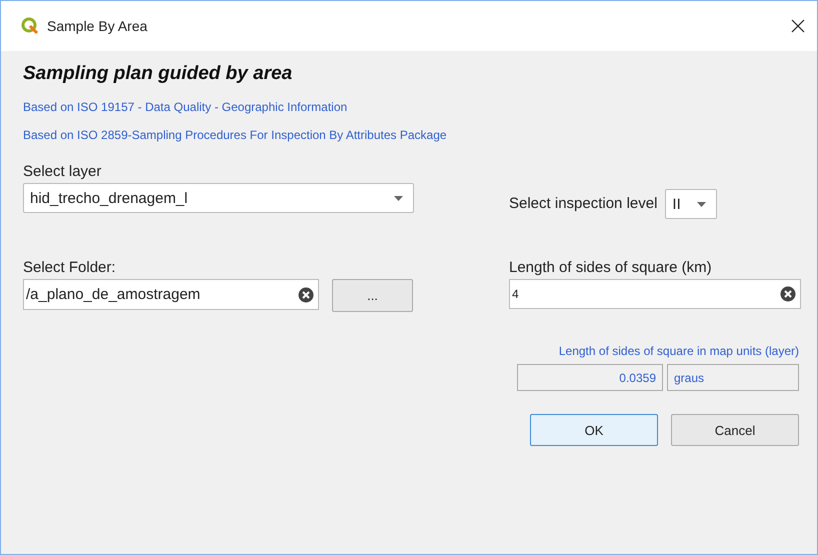  I want to click on square-length-field: 4, so click(655, 294).